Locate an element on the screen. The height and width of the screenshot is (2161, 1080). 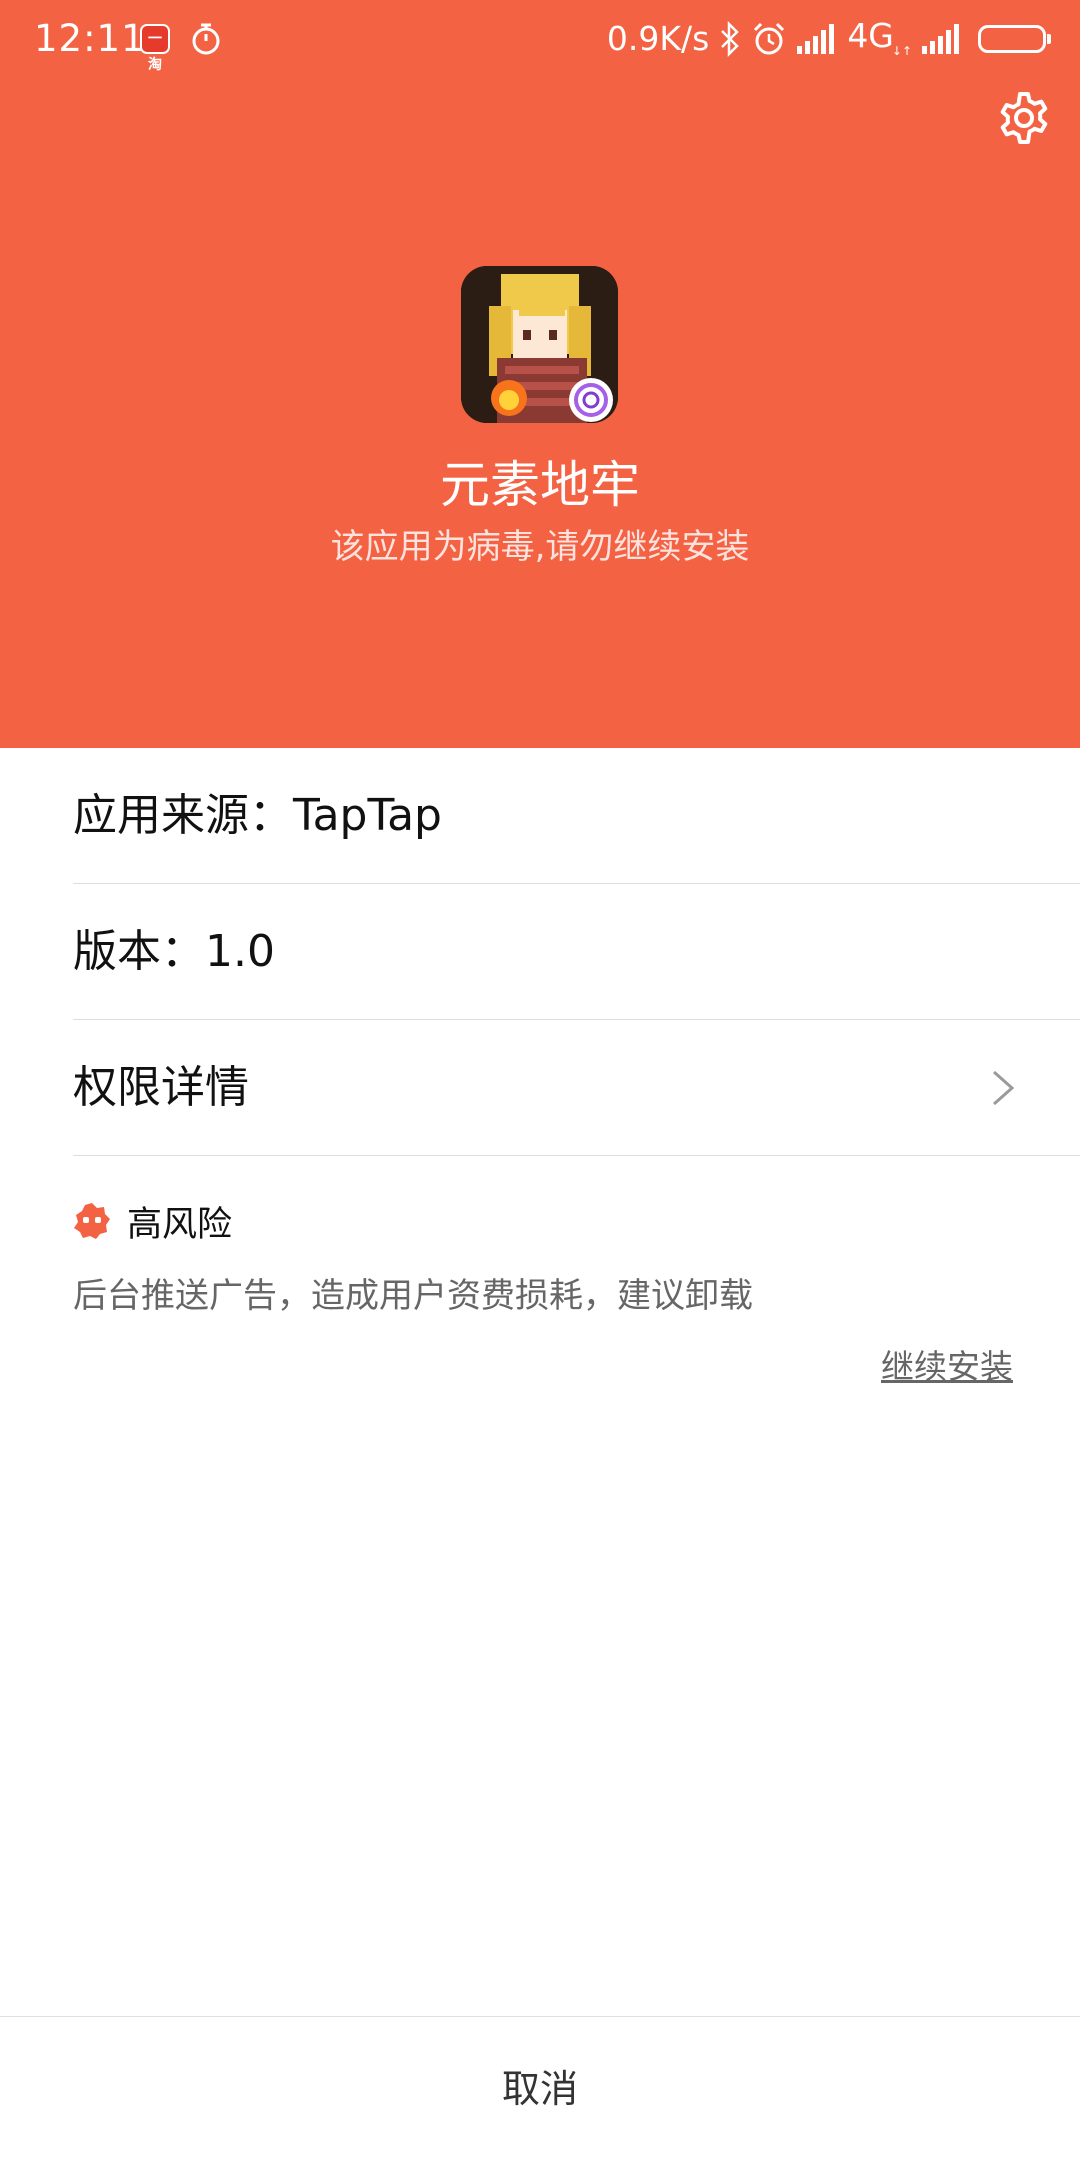
alarm-icon is located at coordinates (769, 38).